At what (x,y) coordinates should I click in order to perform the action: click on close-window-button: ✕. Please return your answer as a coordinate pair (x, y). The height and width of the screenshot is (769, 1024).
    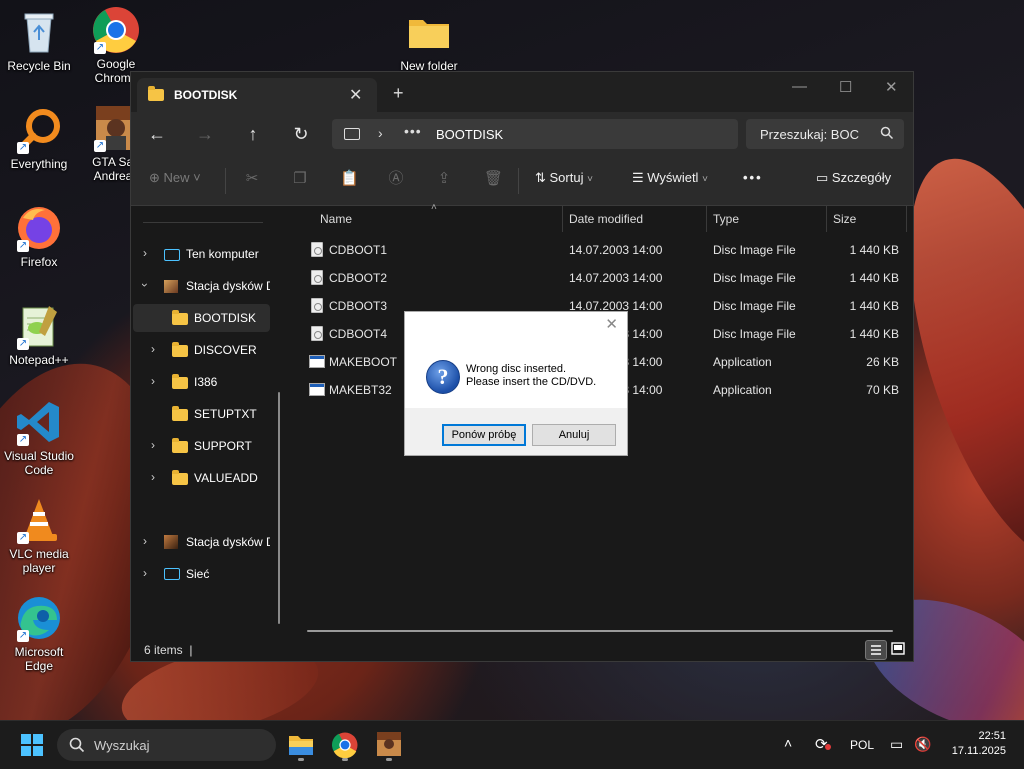
    Looking at the image, I should click on (891, 87).